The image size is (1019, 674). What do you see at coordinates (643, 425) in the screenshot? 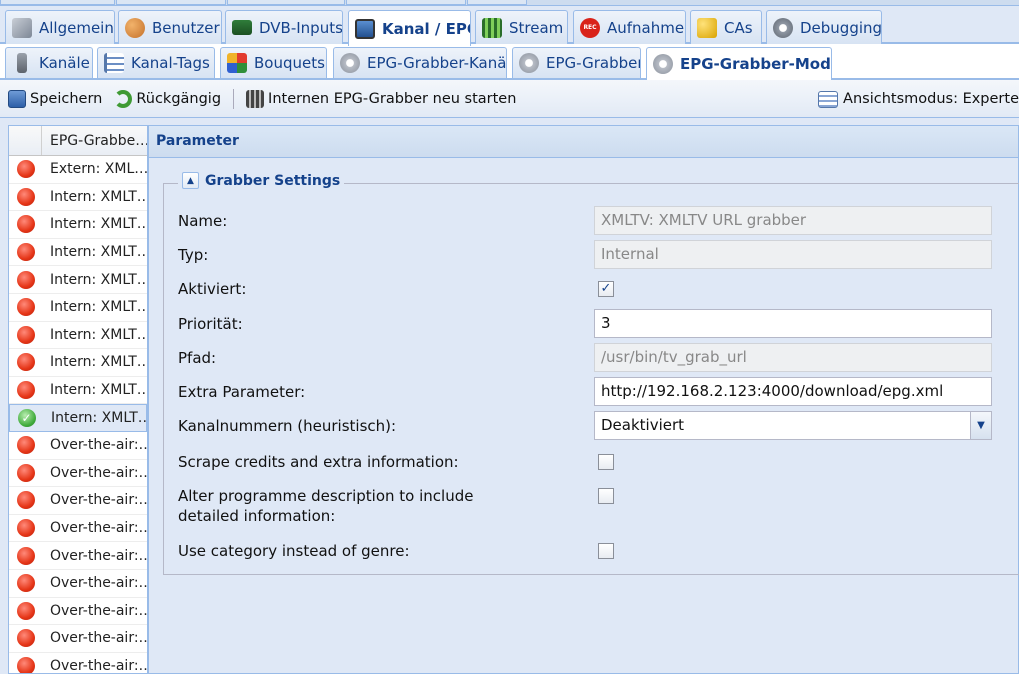
I see `select-value: Deaktiviert` at bounding box center [643, 425].